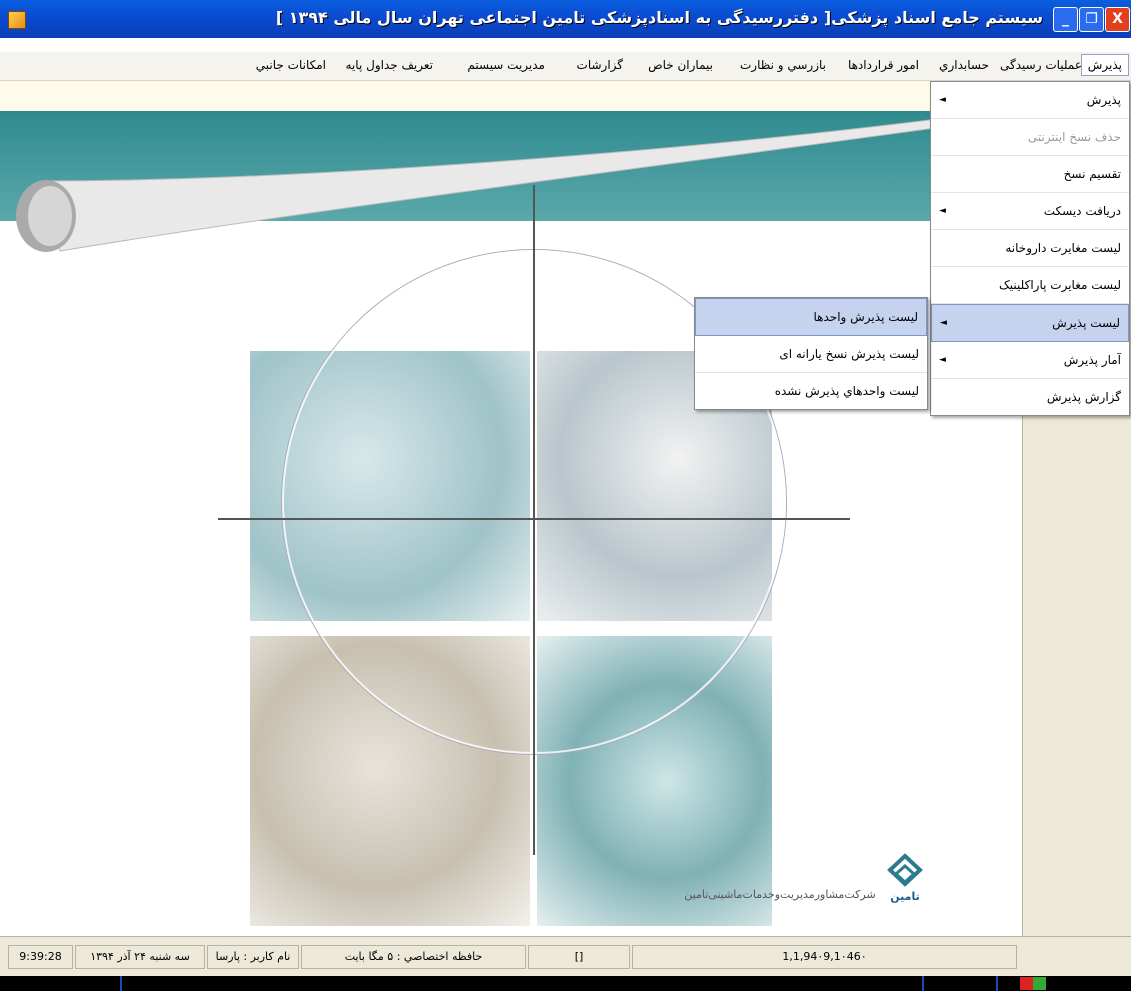 This screenshot has width=1131, height=991. I want to click on subsubmenu-item-subsidy-prescriptions-list: لیست پذیرش نسخ یارانه ای, so click(811, 354).